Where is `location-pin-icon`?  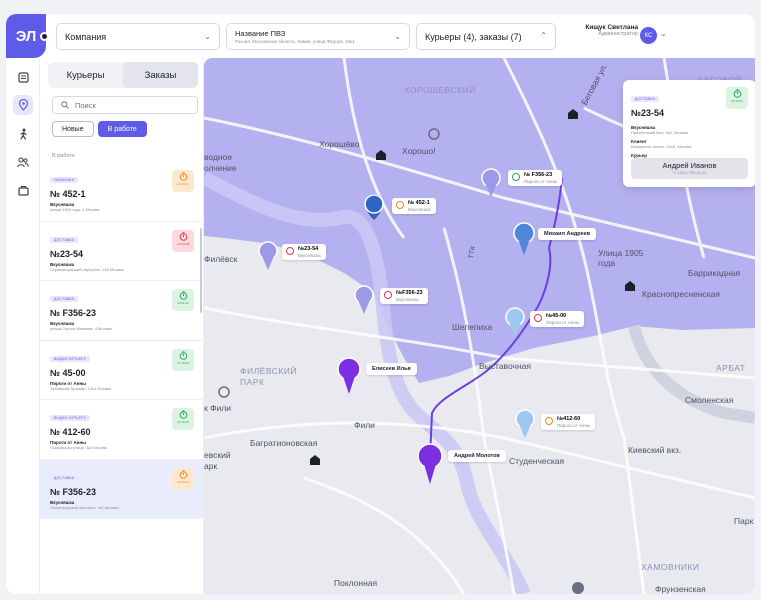
location-pin-icon is located at coordinates (23, 105).